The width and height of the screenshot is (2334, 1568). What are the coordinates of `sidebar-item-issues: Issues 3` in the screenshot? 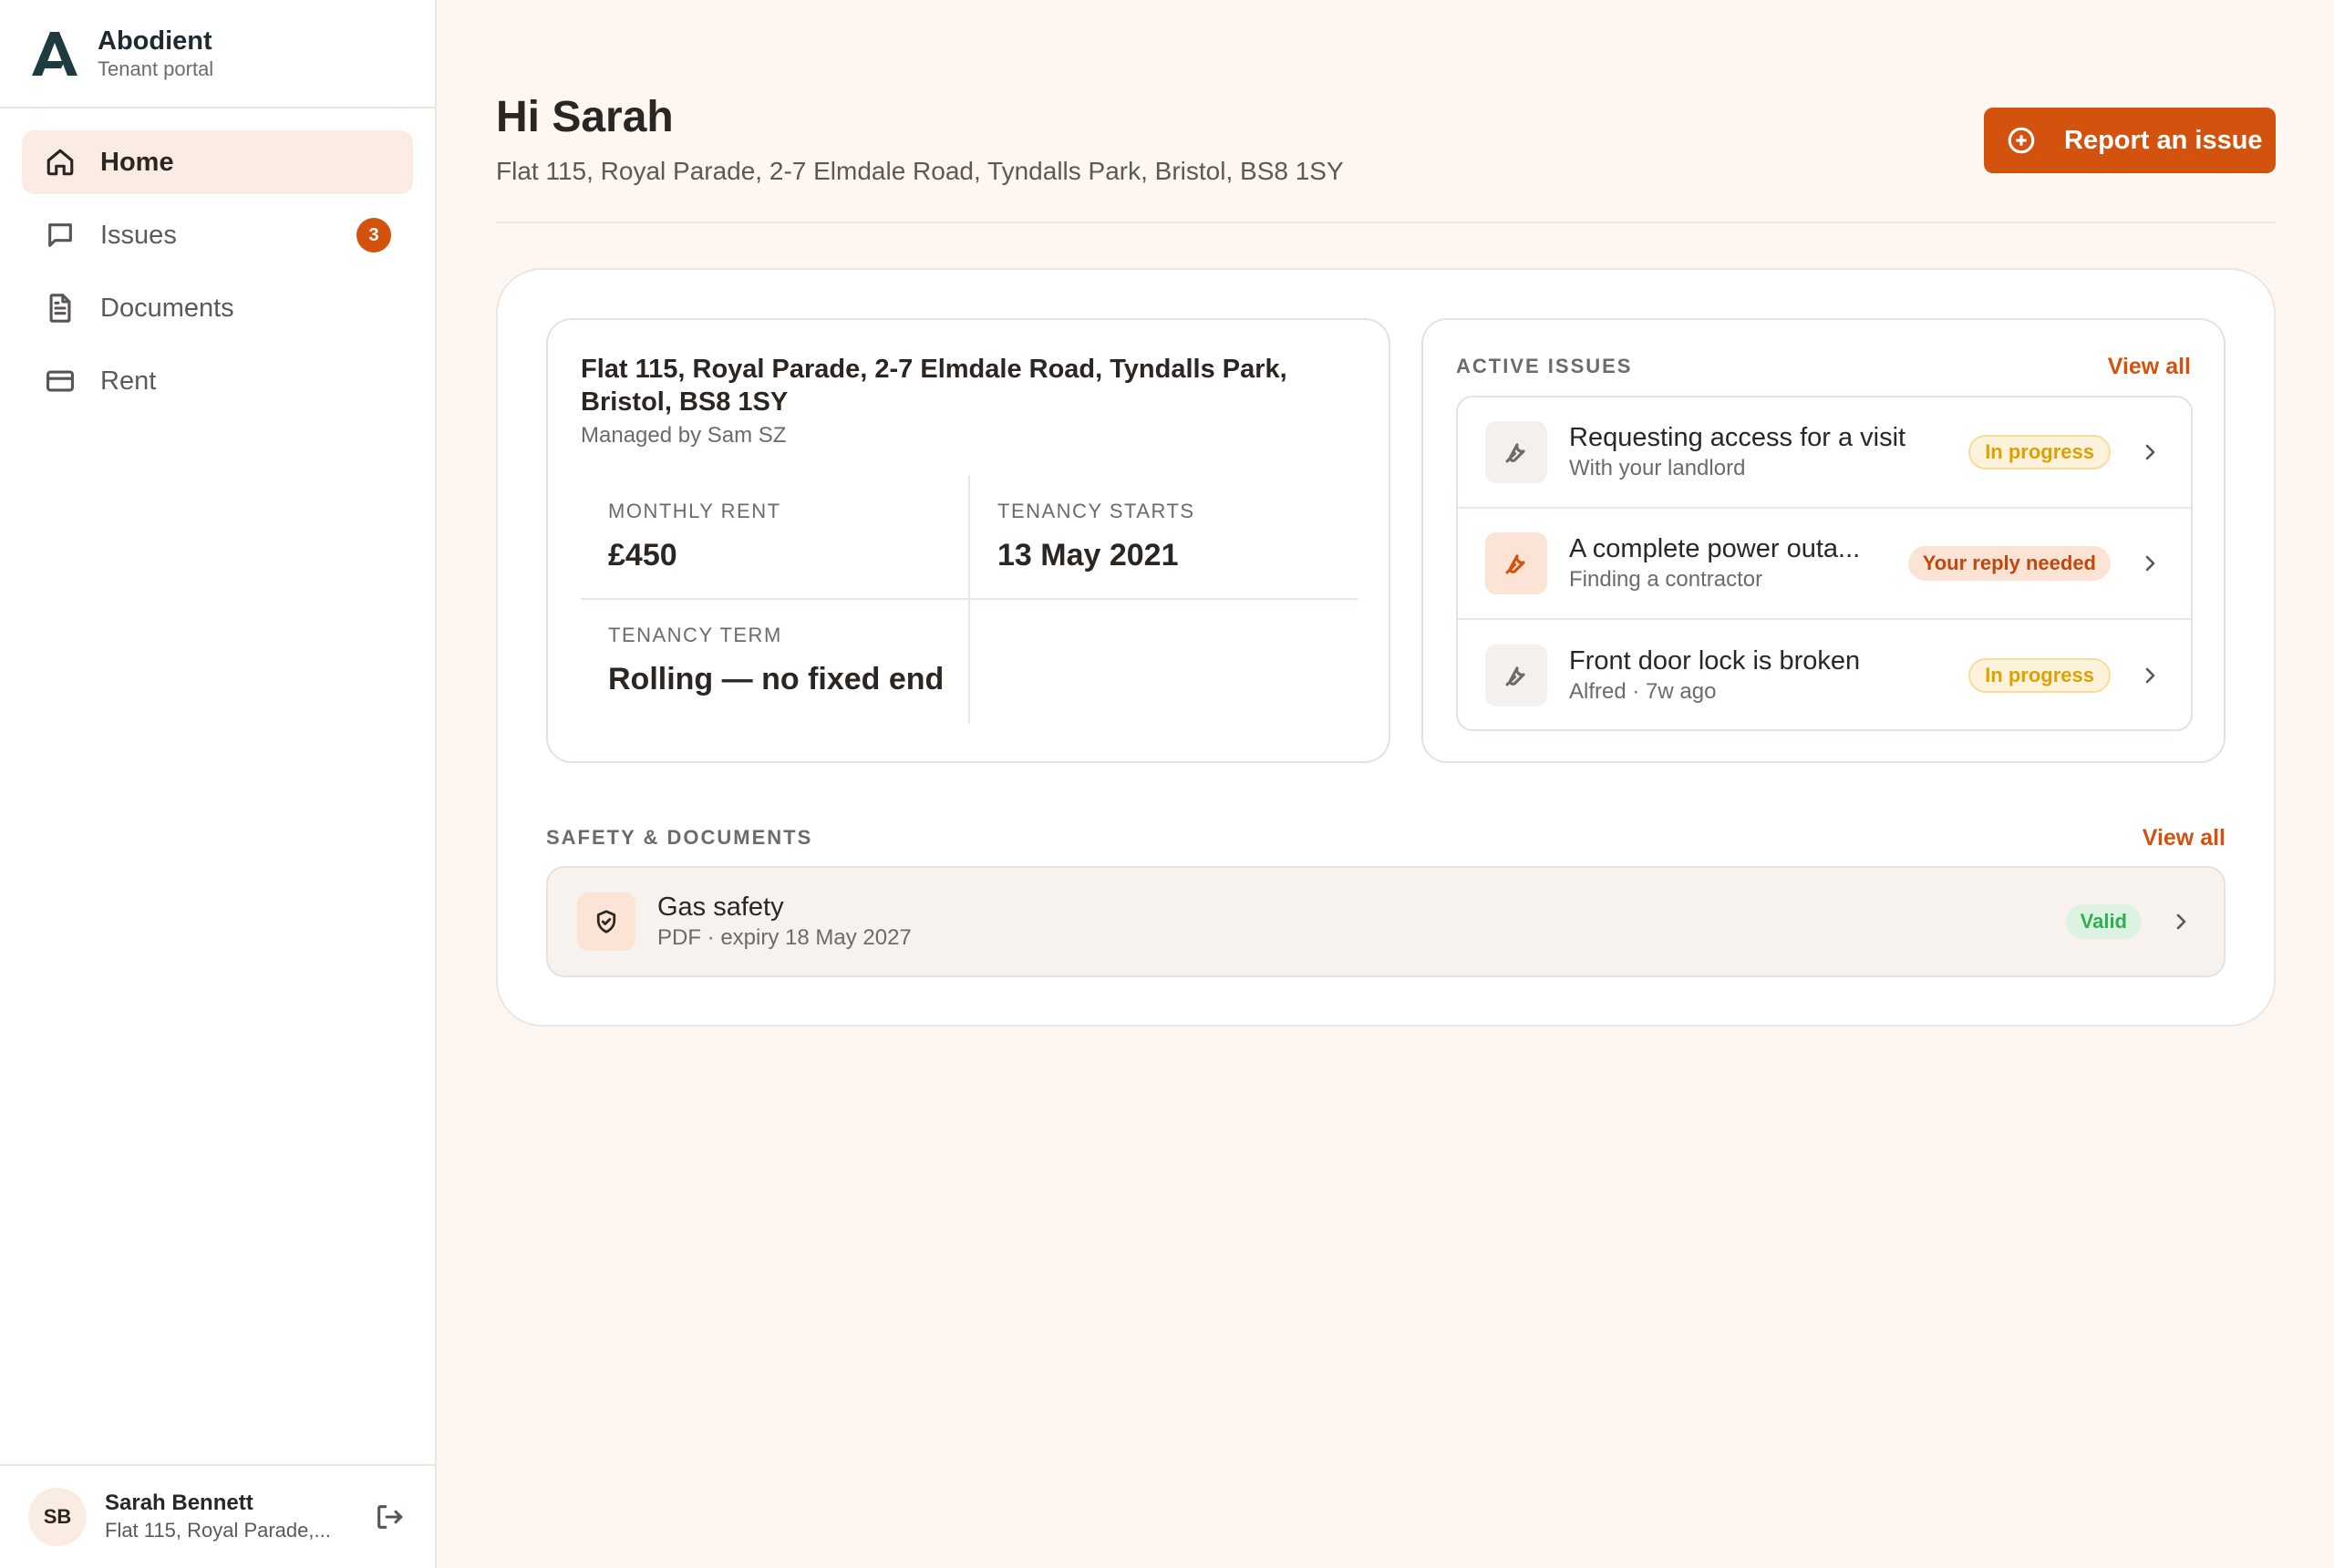 It's located at (218, 235).